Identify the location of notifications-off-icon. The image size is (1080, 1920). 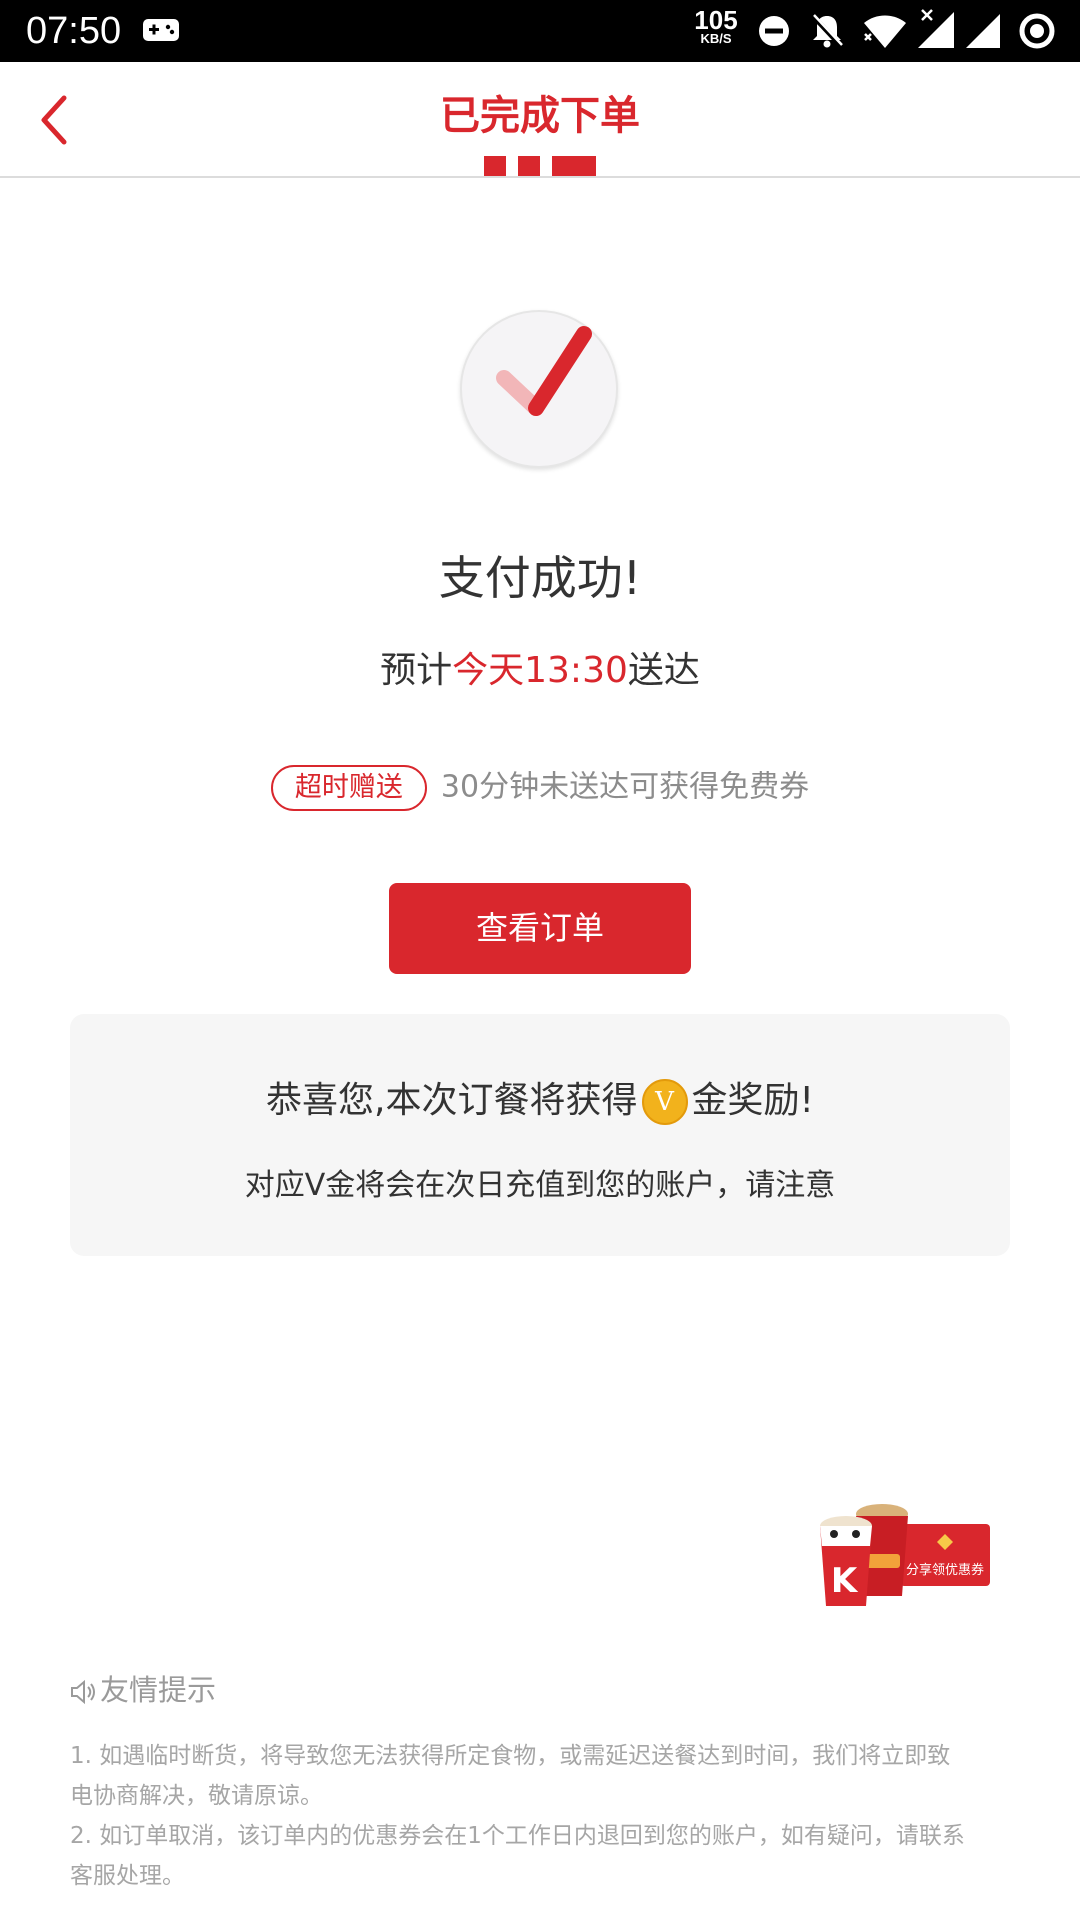
(827, 31).